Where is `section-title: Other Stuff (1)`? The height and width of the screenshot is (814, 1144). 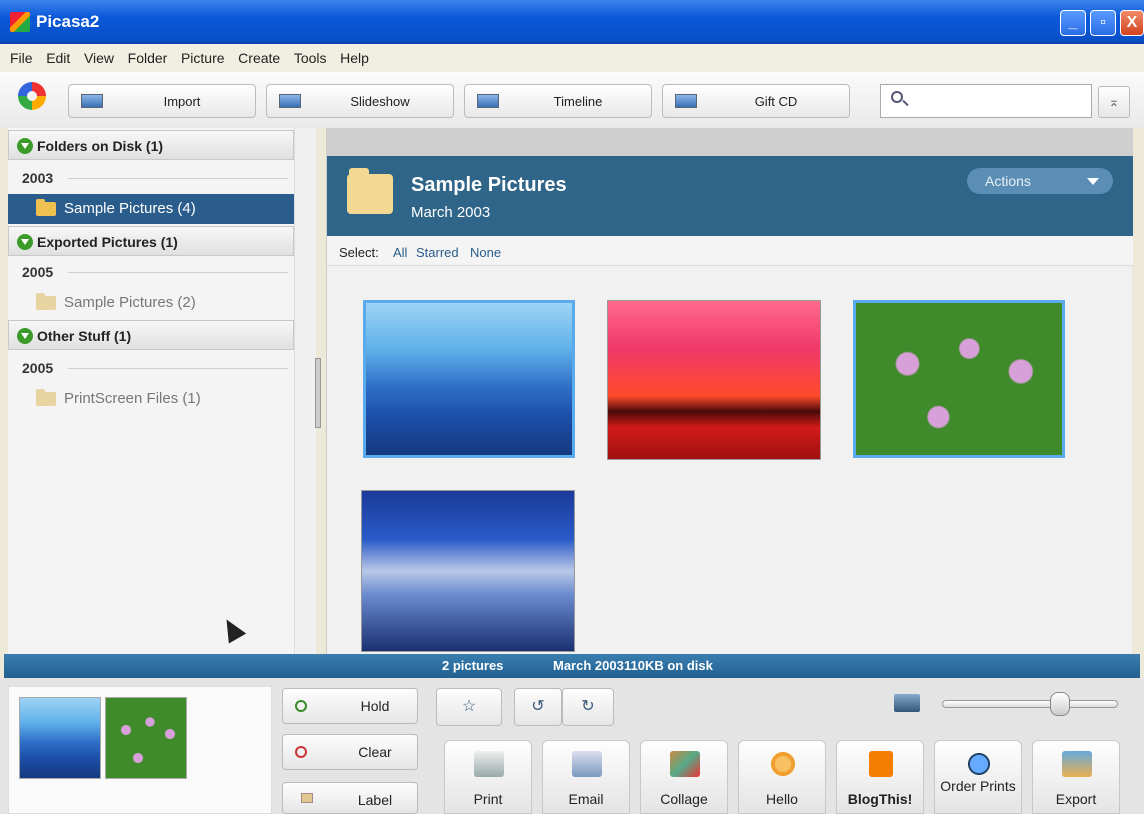 section-title: Other Stuff (1) is located at coordinates (84, 336).